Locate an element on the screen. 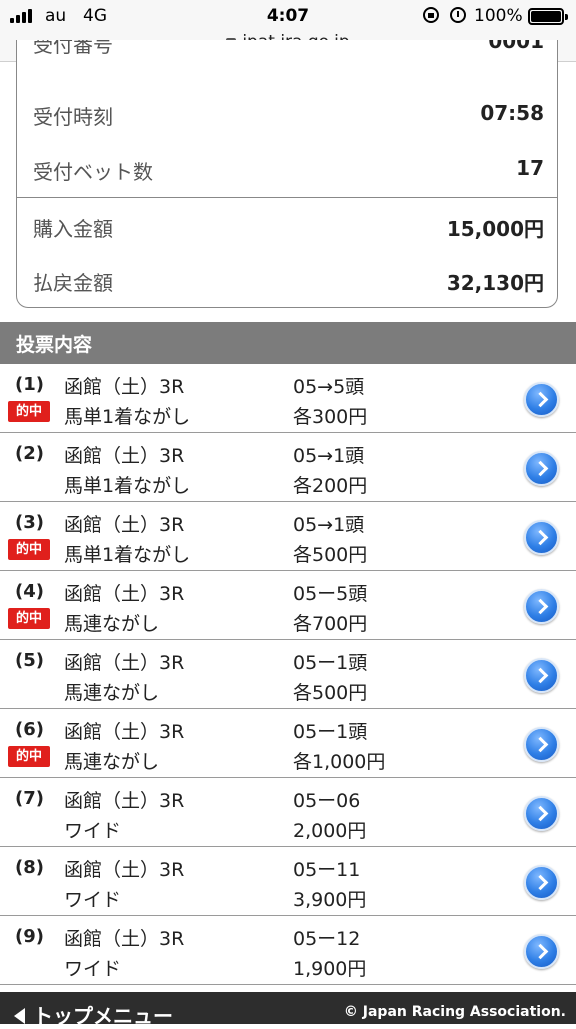 This screenshot has width=576, height=1029. purchase-amount-row: 購入金額 15,000円 is located at coordinates (287, 225).